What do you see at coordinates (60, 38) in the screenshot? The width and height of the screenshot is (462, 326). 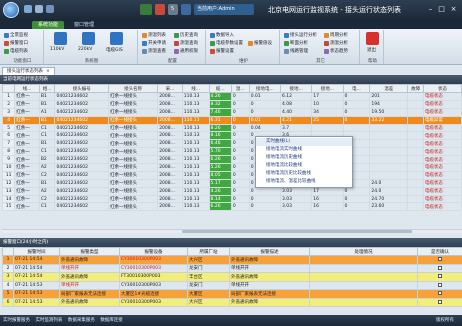 I see `substation-110-icon` at bounding box center [60, 38].